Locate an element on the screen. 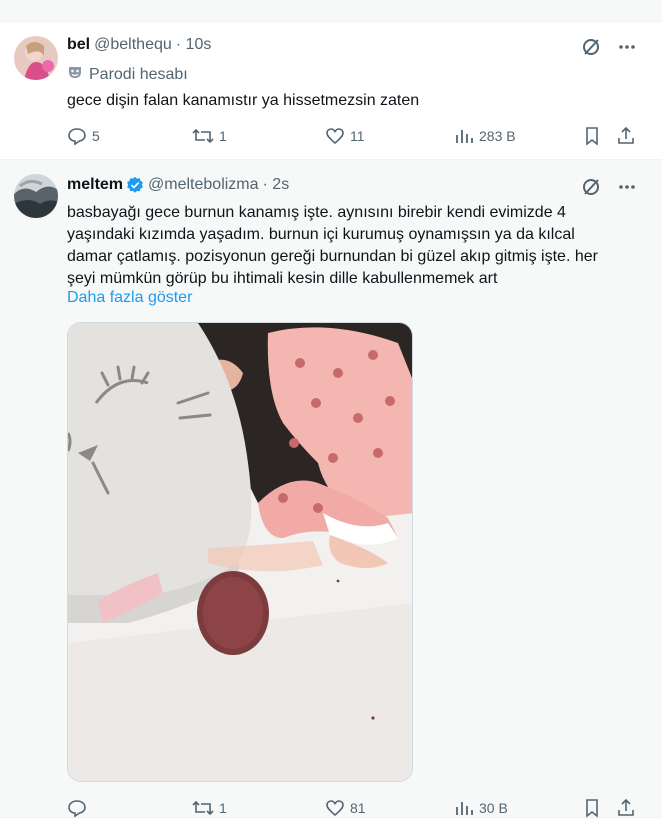 This screenshot has width=662, height=820. previous-tweet-edge is located at coordinates (331, 11).